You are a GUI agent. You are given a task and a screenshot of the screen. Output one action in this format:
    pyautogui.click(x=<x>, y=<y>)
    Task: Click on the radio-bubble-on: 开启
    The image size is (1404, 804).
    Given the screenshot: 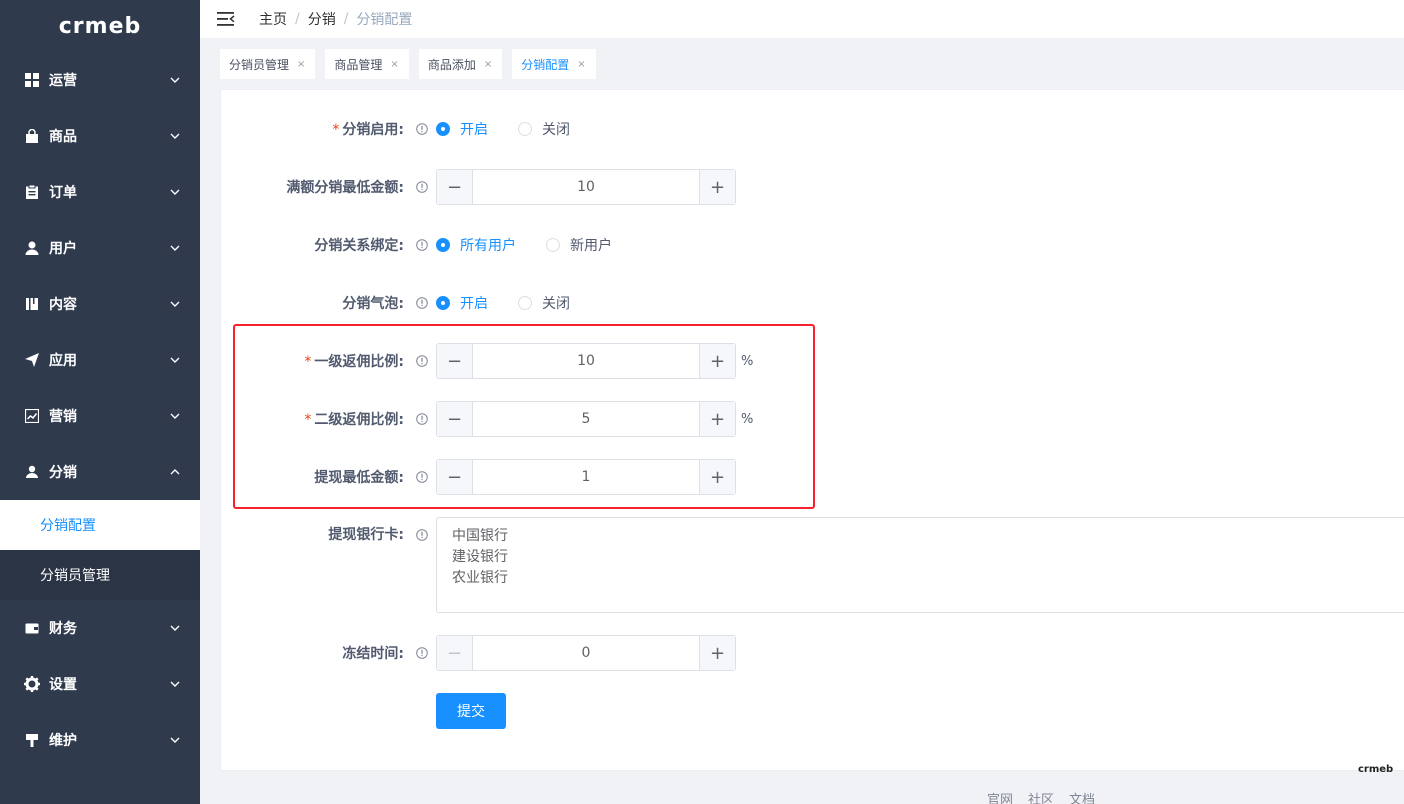 What is the action you would take?
    pyautogui.click(x=462, y=303)
    